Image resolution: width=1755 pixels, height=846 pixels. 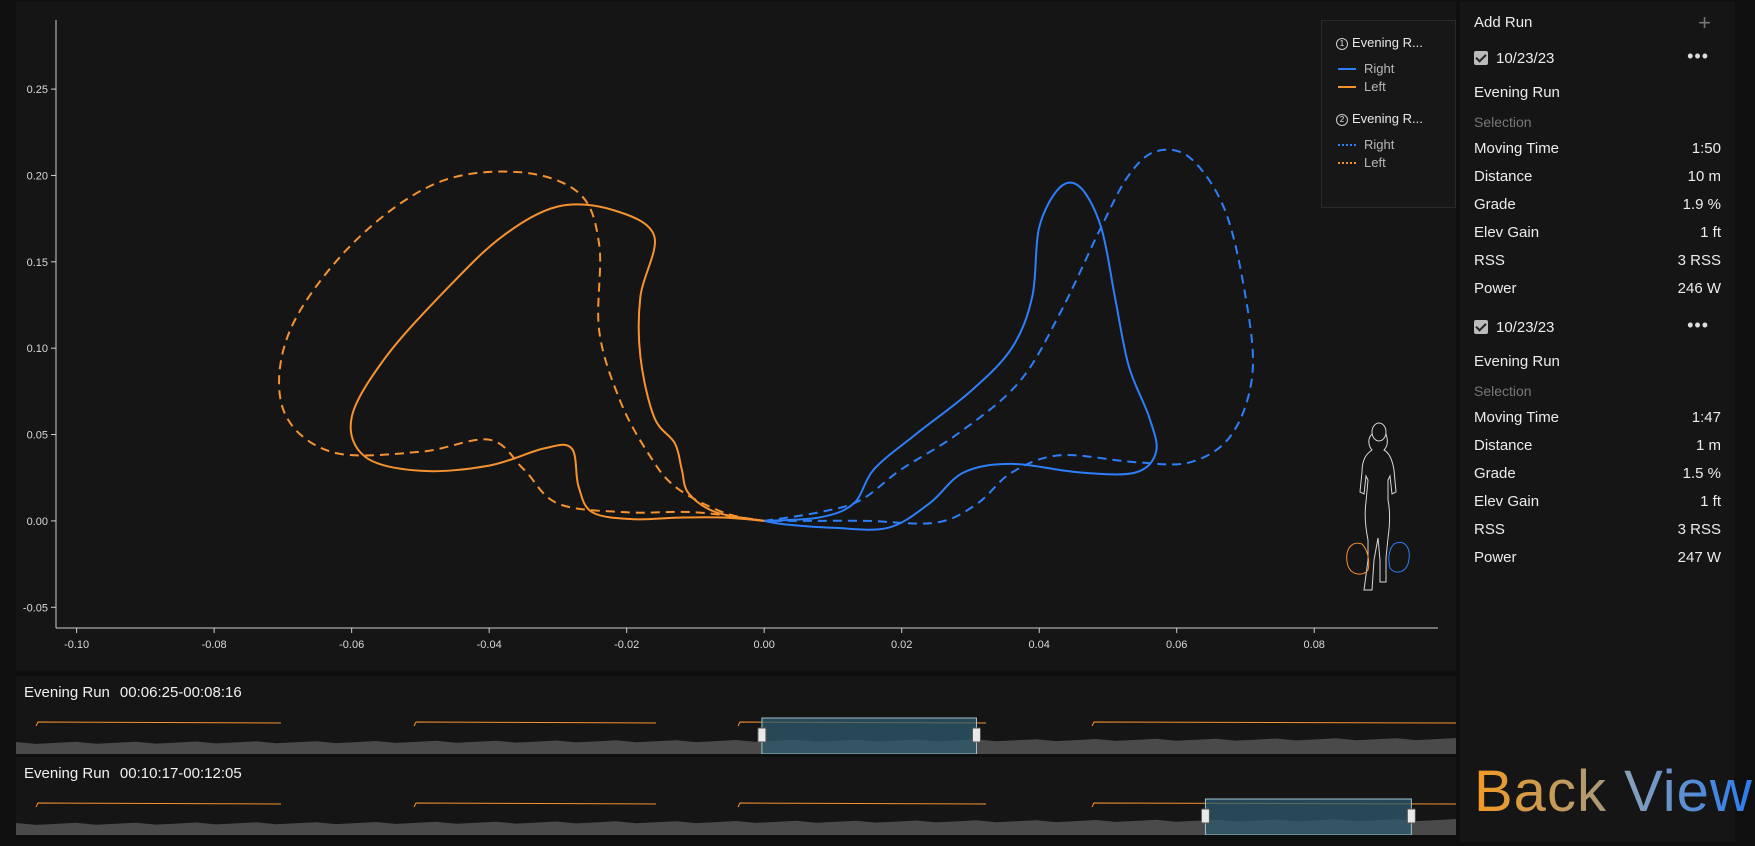 What do you see at coordinates (1517, 92) in the screenshot?
I see `run-1-name: Evening Run` at bounding box center [1517, 92].